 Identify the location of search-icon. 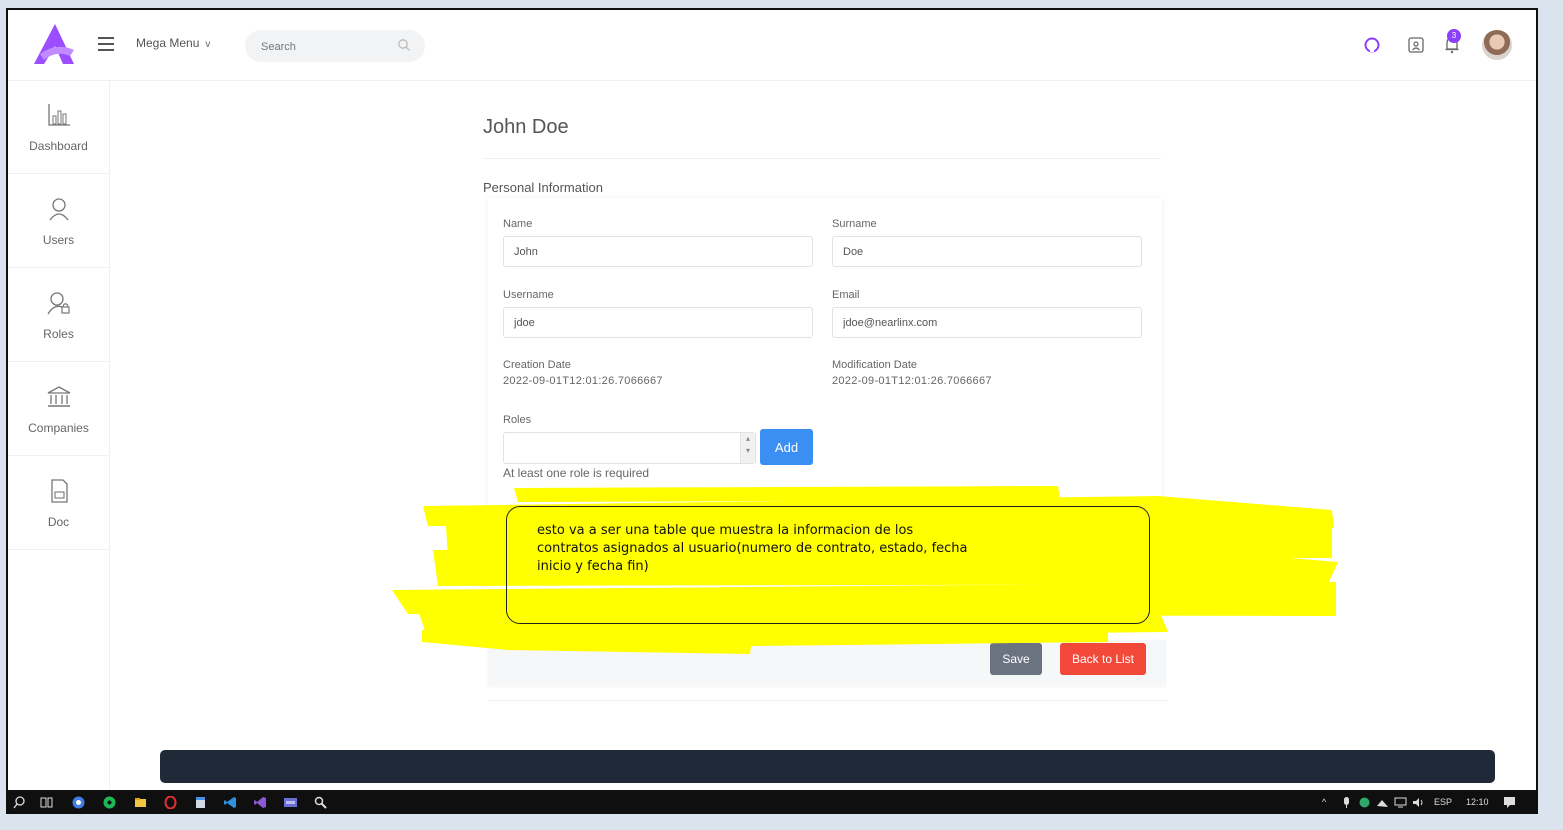
(19, 802).